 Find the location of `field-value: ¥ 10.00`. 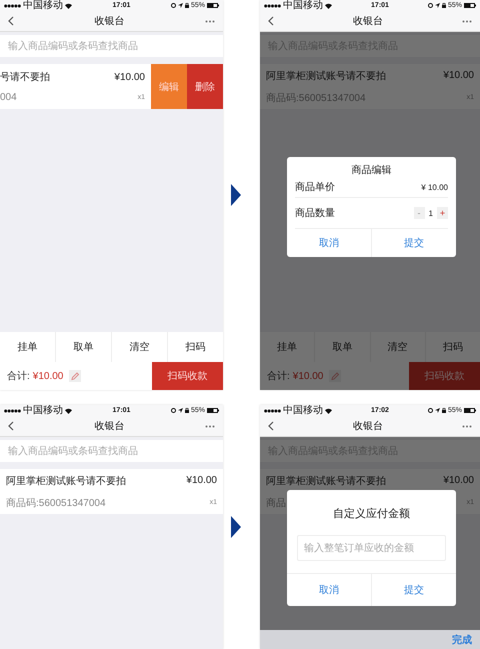

field-value: ¥ 10.00 is located at coordinates (434, 187).